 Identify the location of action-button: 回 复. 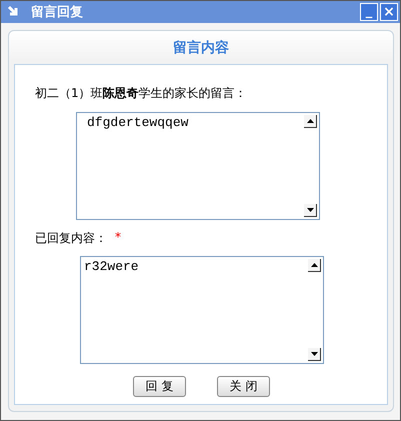
(159, 386).